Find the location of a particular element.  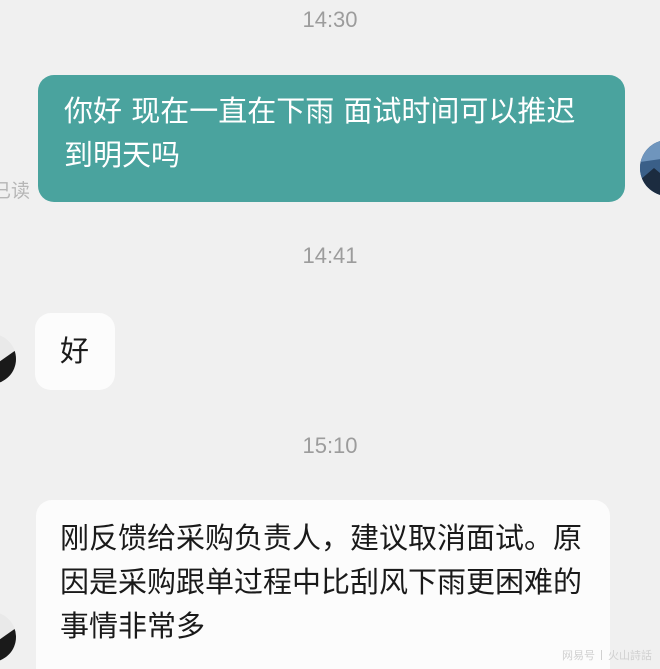

watermark-author: 火山詩話 is located at coordinates (630, 655).